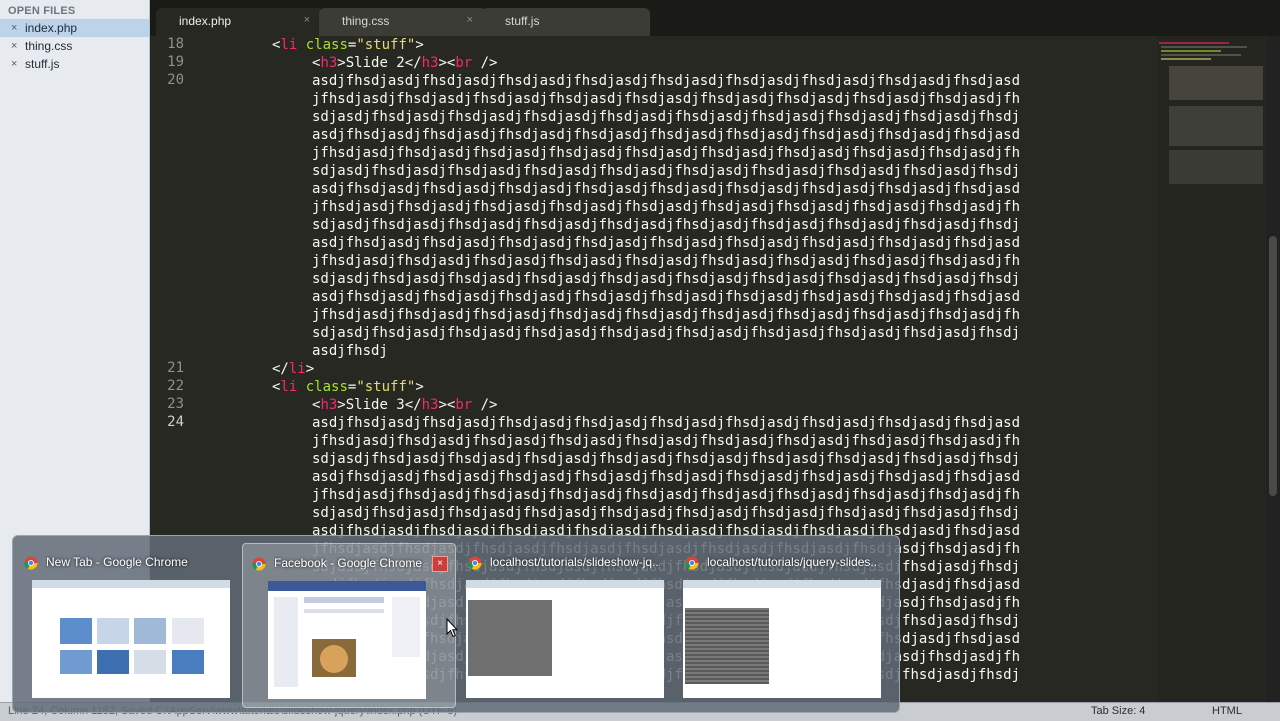 This screenshot has height=721, width=1280. What do you see at coordinates (405, 405) in the screenshot?
I see `code-line-slide-3: <h3>Slide 3</h3><br />` at bounding box center [405, 405].